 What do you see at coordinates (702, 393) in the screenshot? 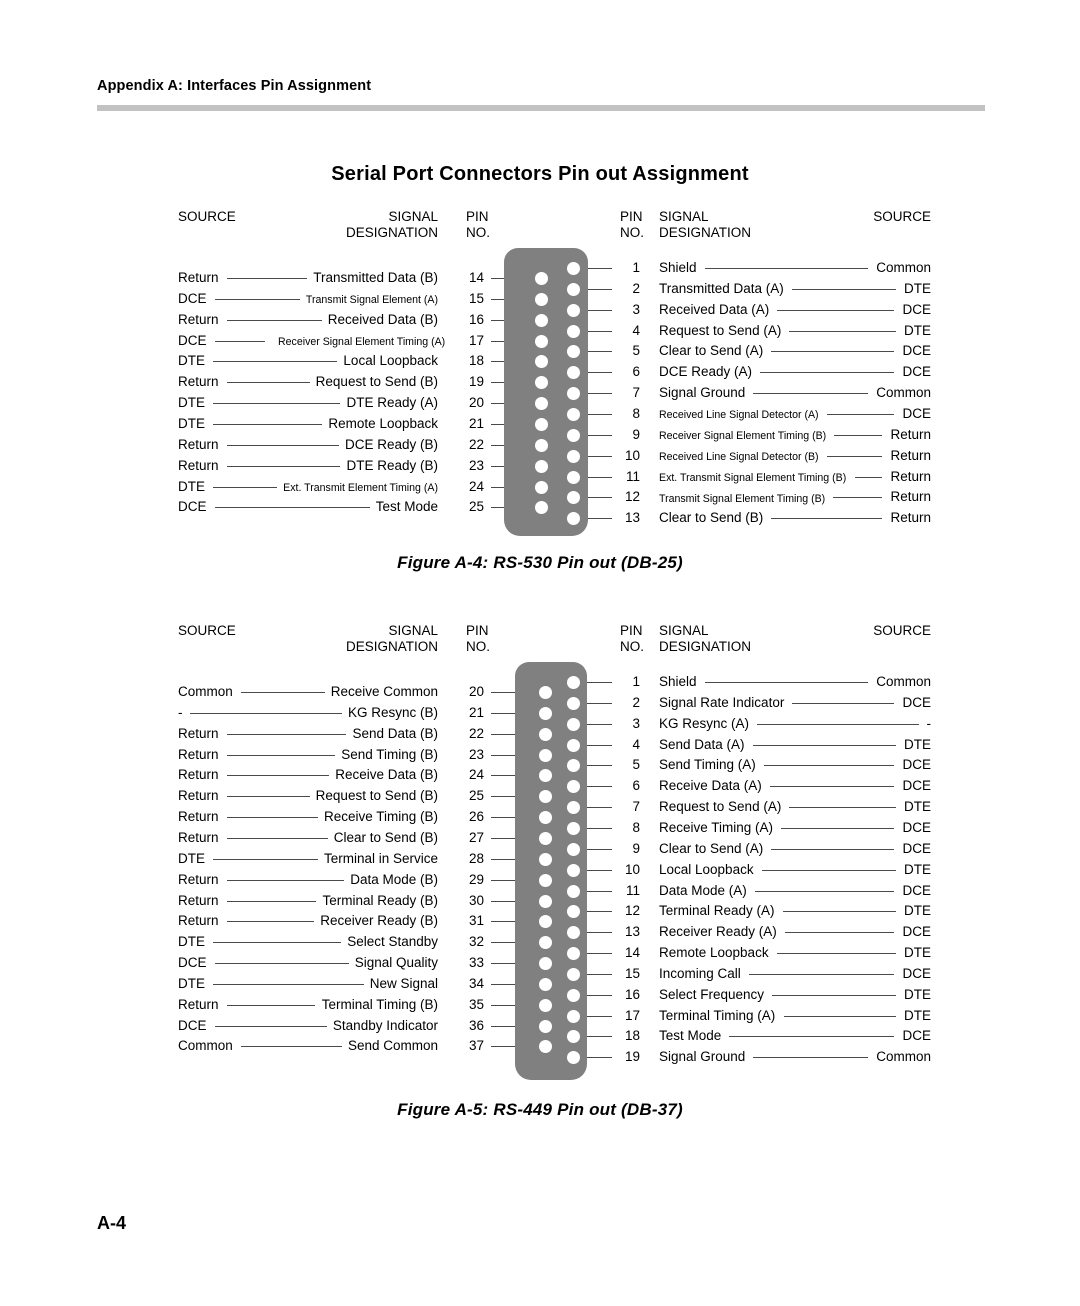
I see `row-signal-right: Signal Ground` at bounding box center [702, 393].